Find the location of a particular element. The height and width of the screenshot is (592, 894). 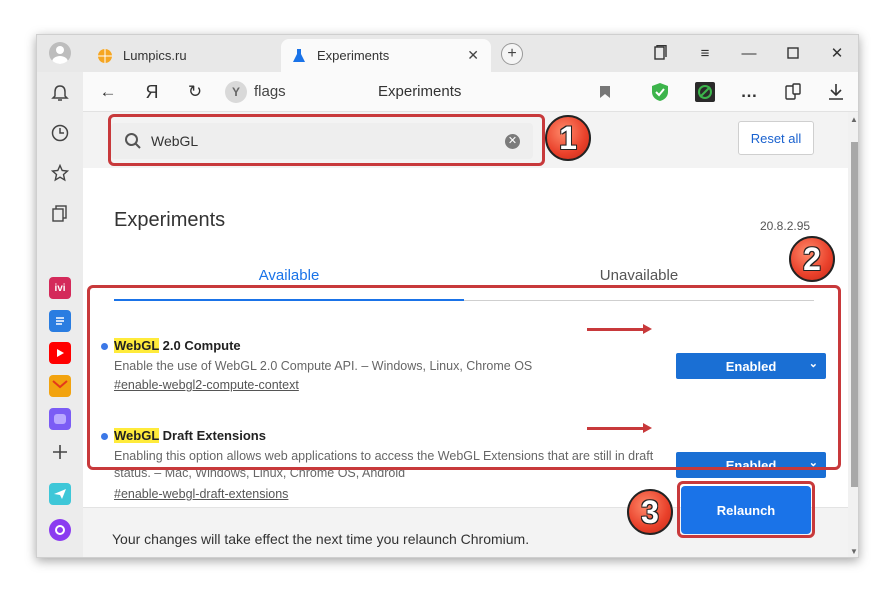

share-app-icon is located at coordinates (60, 494).